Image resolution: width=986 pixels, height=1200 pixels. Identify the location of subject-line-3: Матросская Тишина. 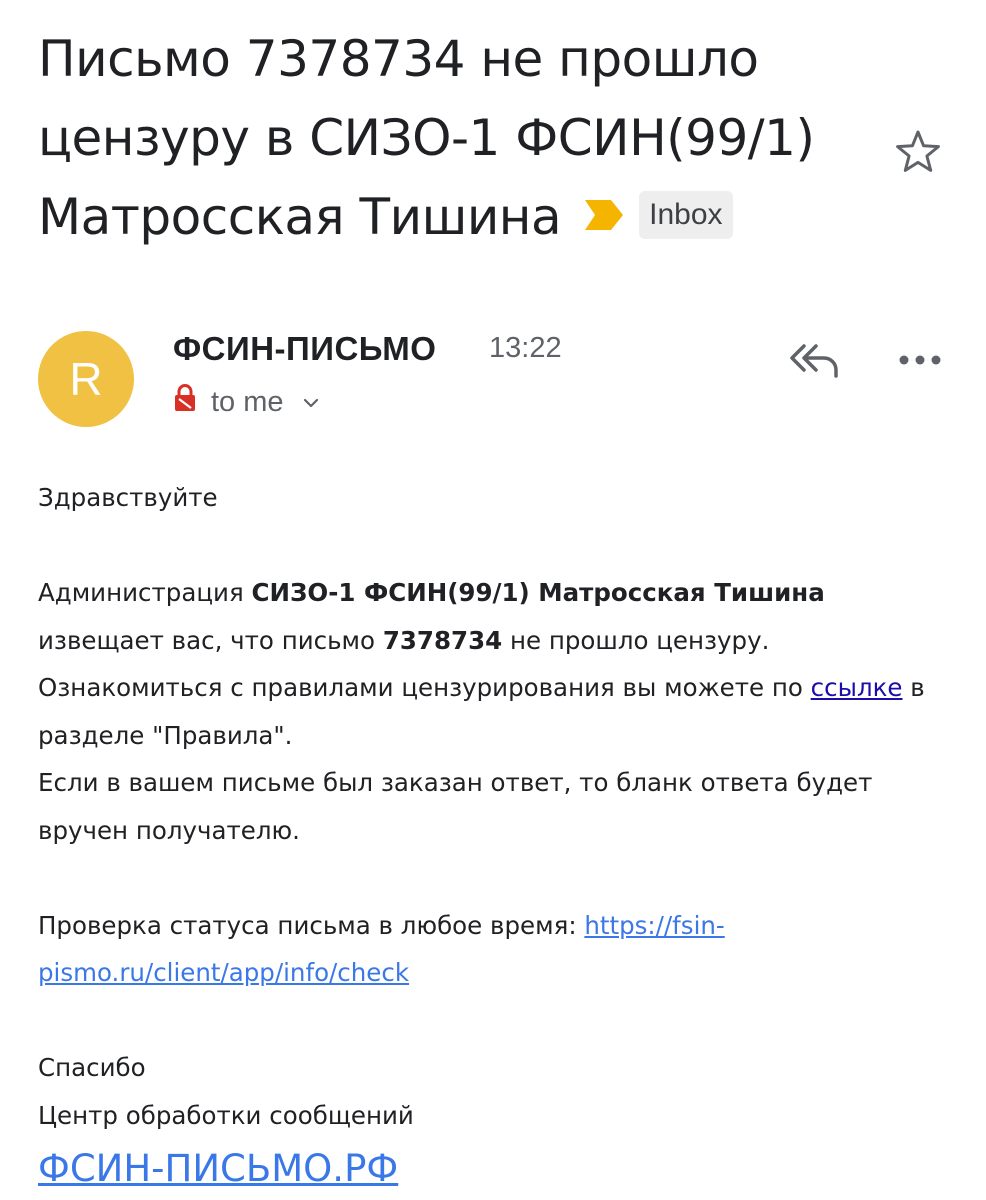
(300, 217).